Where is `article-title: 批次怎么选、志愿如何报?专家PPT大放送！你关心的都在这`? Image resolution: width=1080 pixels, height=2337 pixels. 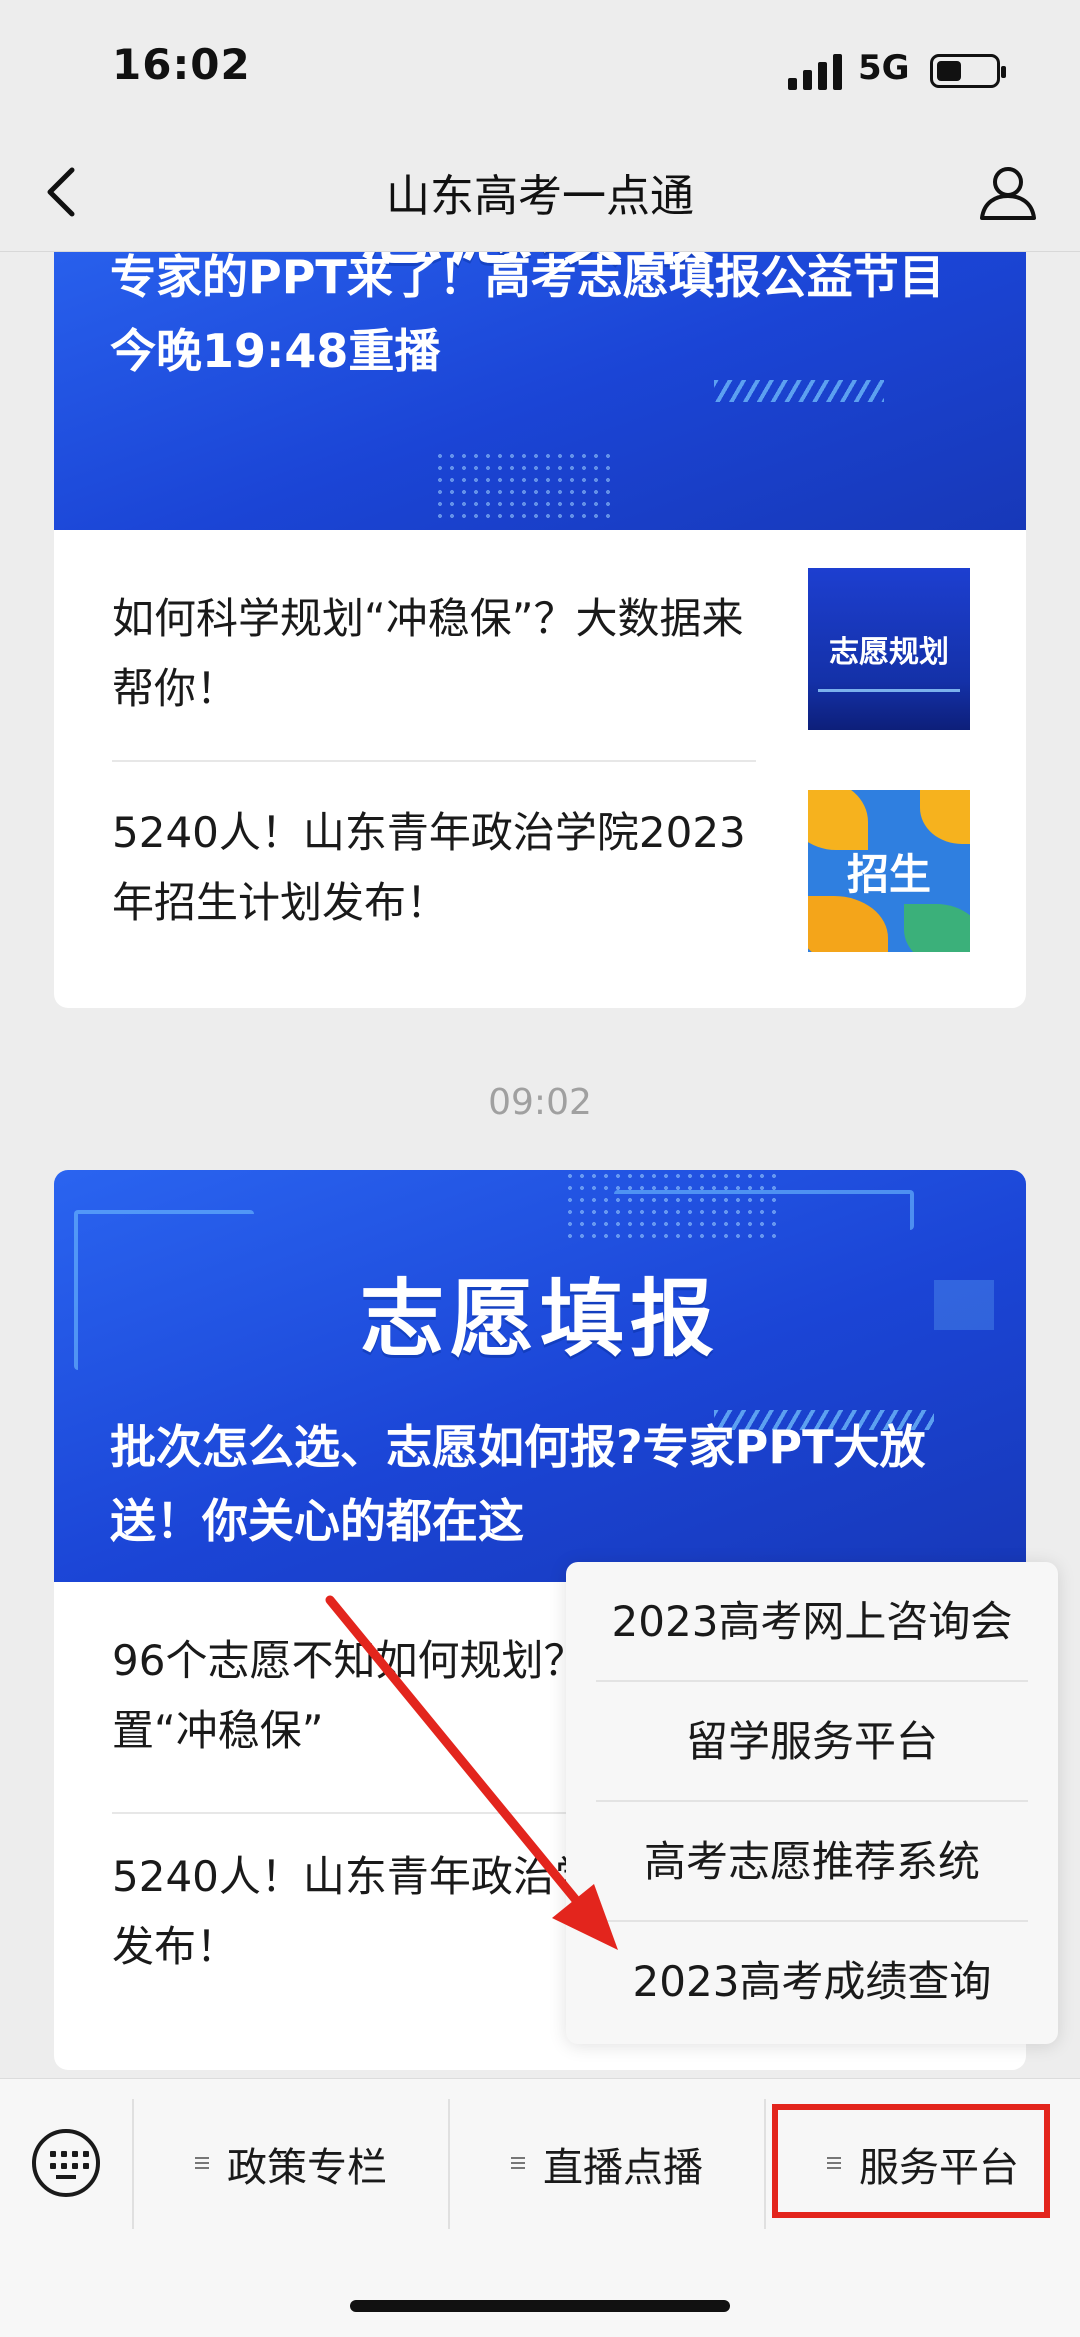
article-title: 批次怎么选、志愿如何报?专家PPT大放送！你关心的都在这 is located at coordinates (518, 1484).